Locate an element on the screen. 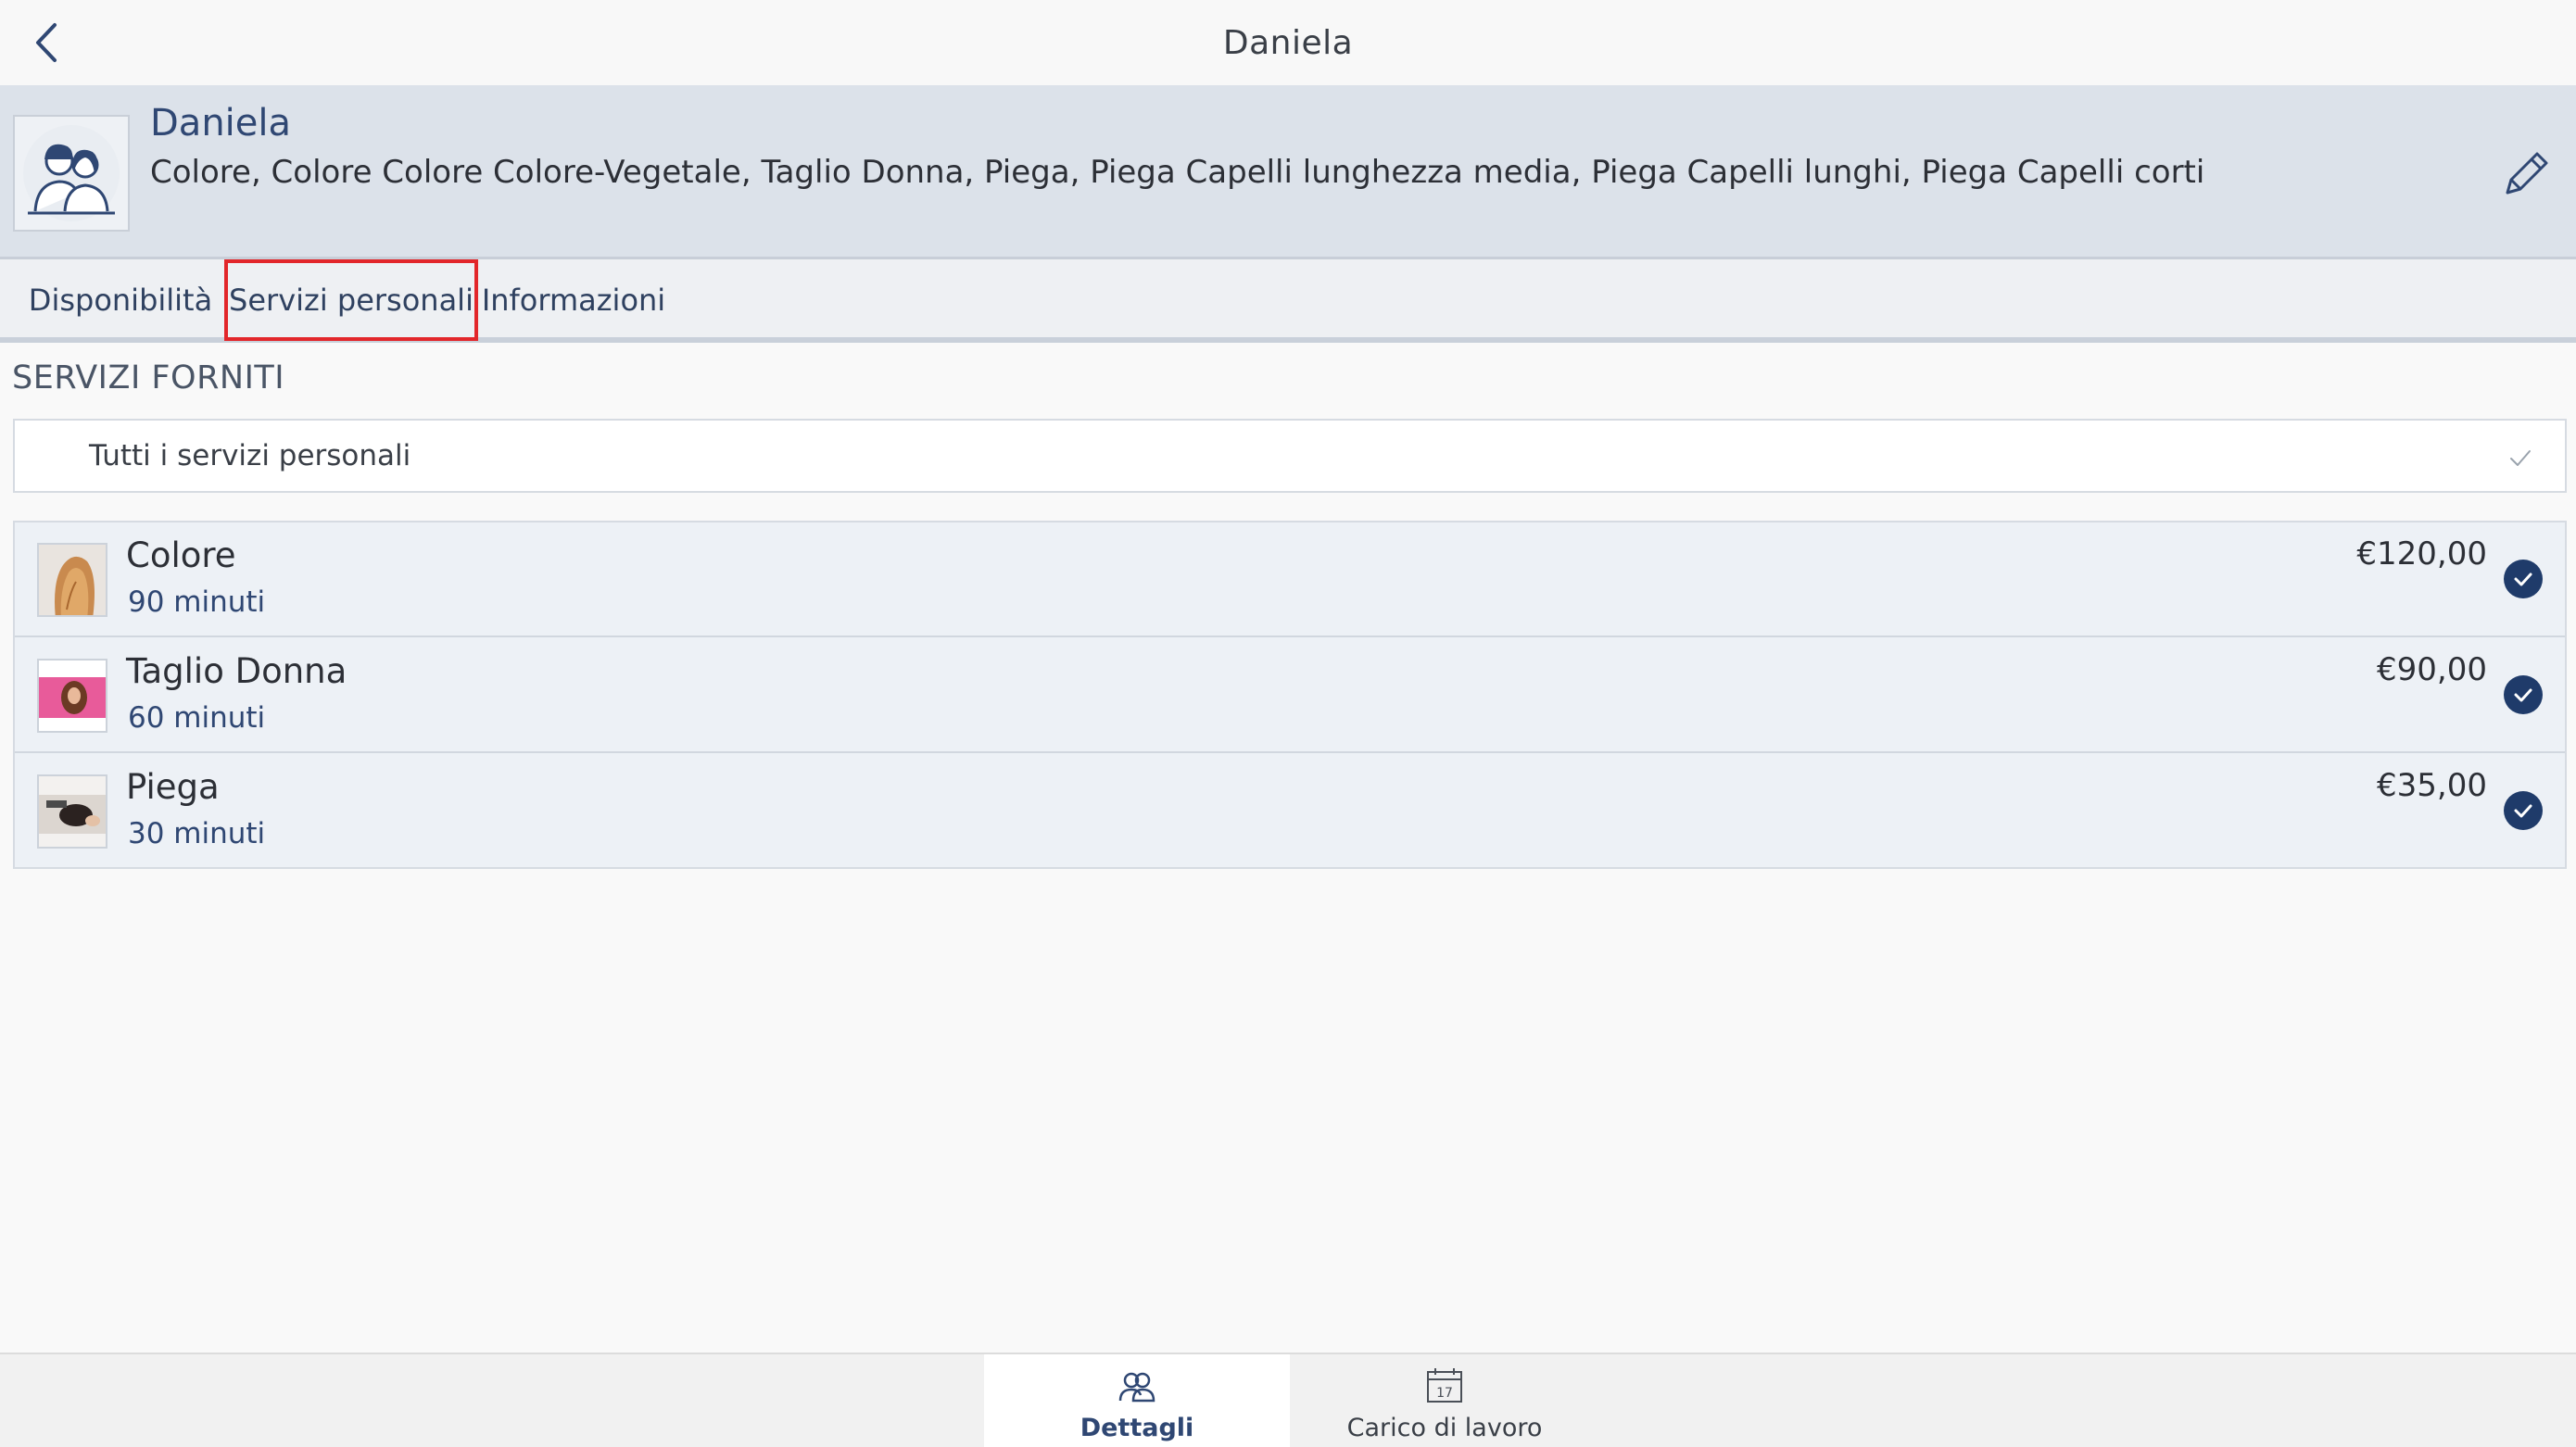 The width and height of the screenshot is (2576, 1447). page-title: Daniela is located at coordinates (1288, 42).